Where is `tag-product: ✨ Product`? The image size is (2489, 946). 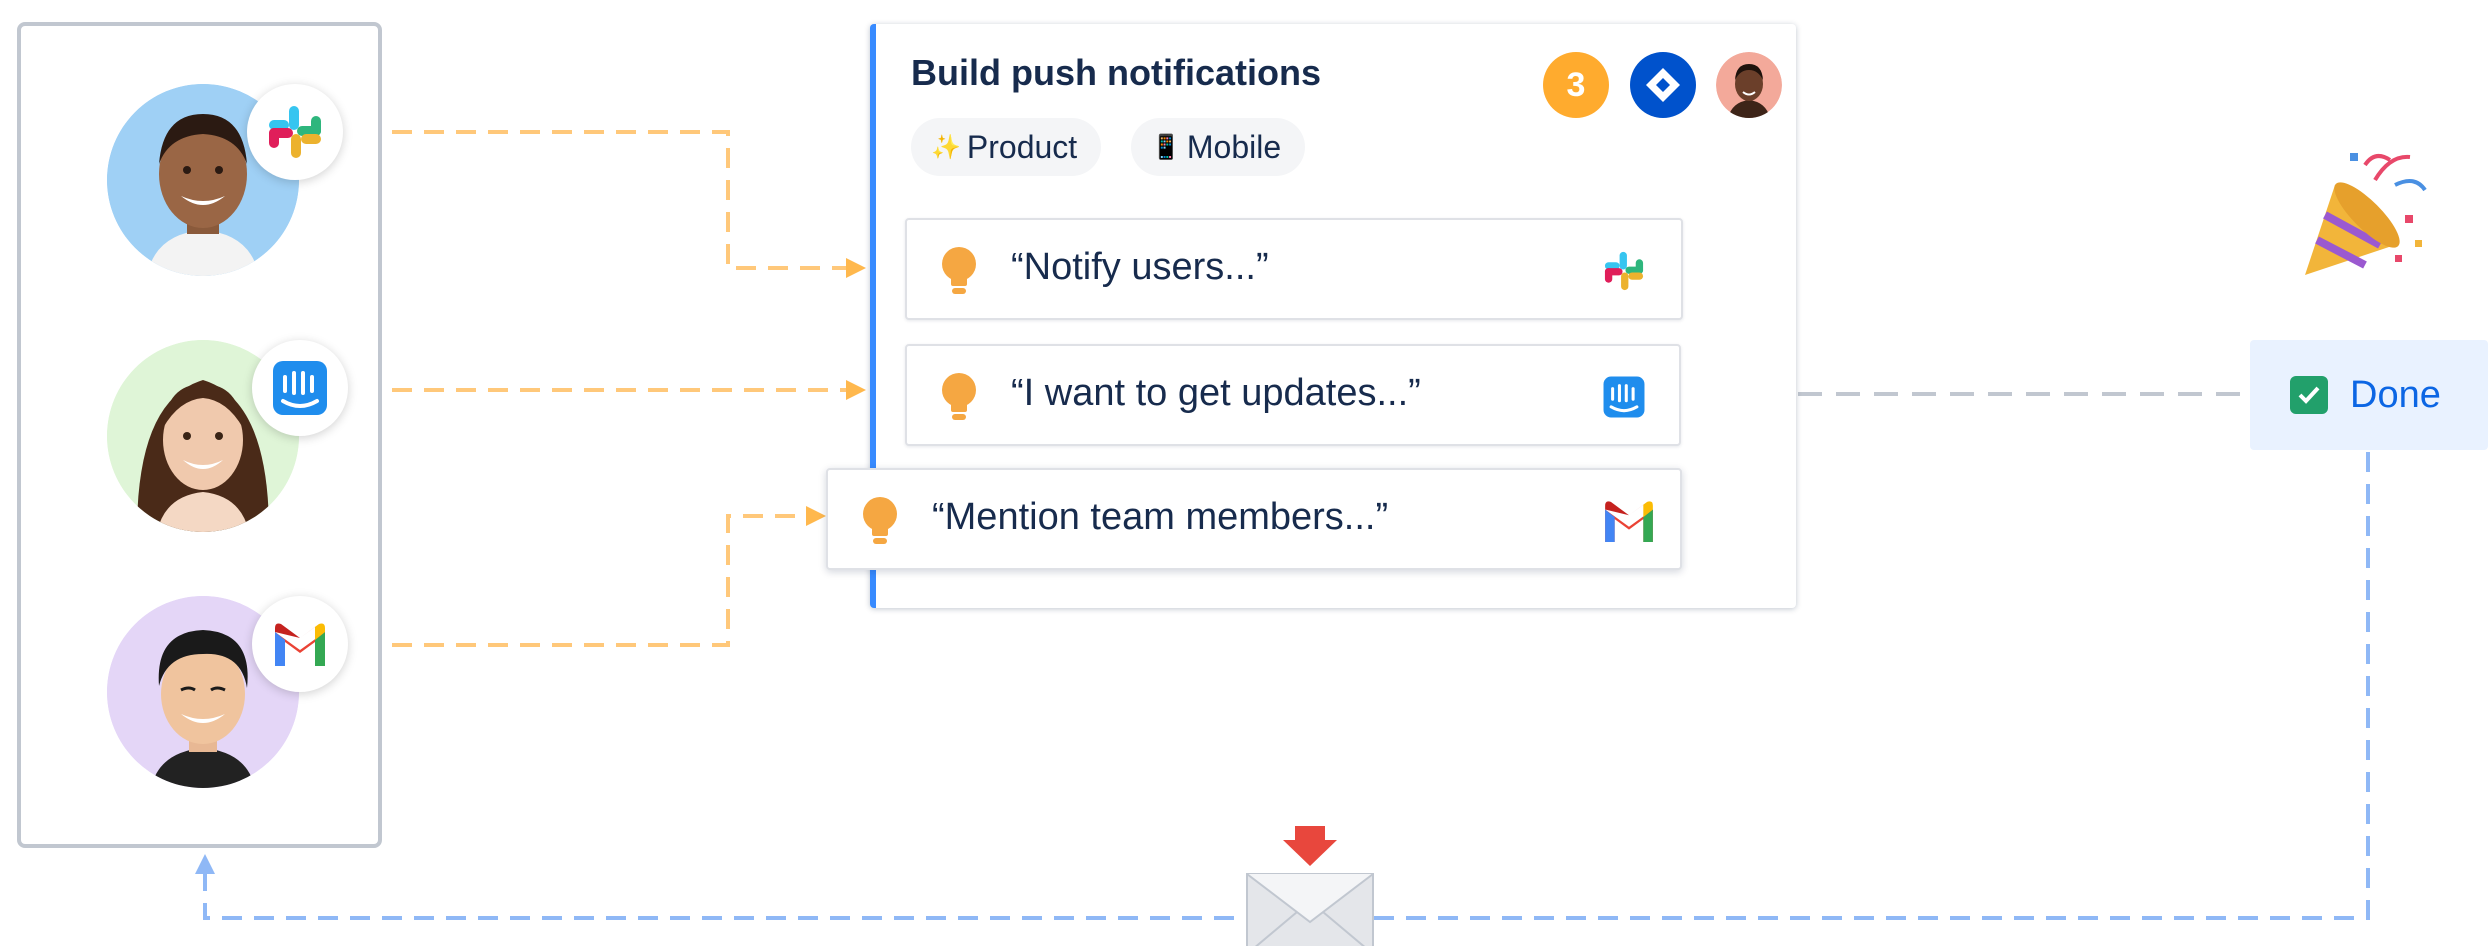 tag-product: ✨ Product is located at coordinates (1006, 147).